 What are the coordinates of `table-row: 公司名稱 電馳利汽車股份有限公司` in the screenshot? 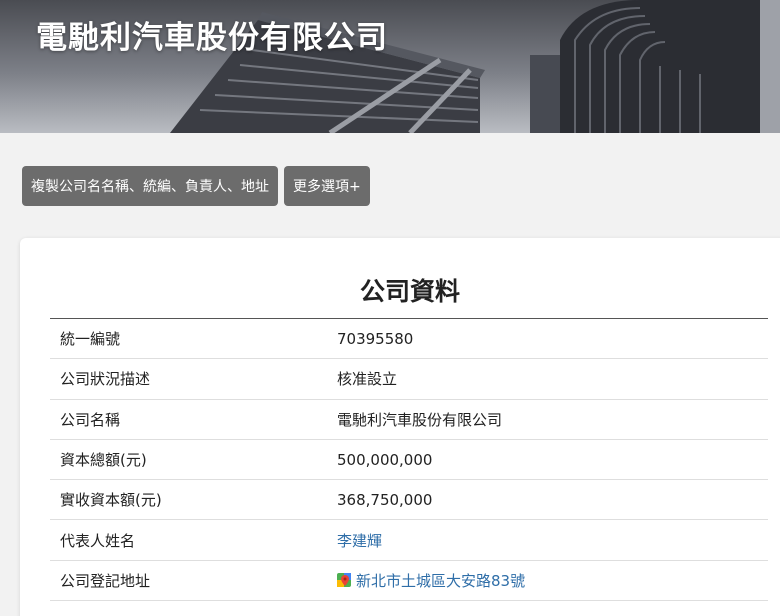 It's located at (409, 420).